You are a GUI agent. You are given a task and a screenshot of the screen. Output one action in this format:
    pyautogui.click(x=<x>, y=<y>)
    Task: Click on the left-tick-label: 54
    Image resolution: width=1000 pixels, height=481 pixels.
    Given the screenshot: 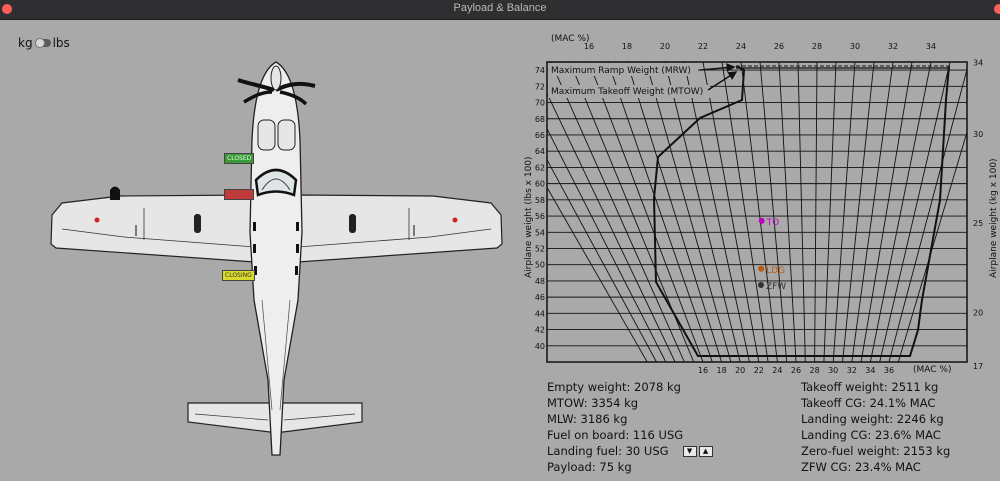 What is the action you would take?
    pyautogui.click(x=540, y=232)
    